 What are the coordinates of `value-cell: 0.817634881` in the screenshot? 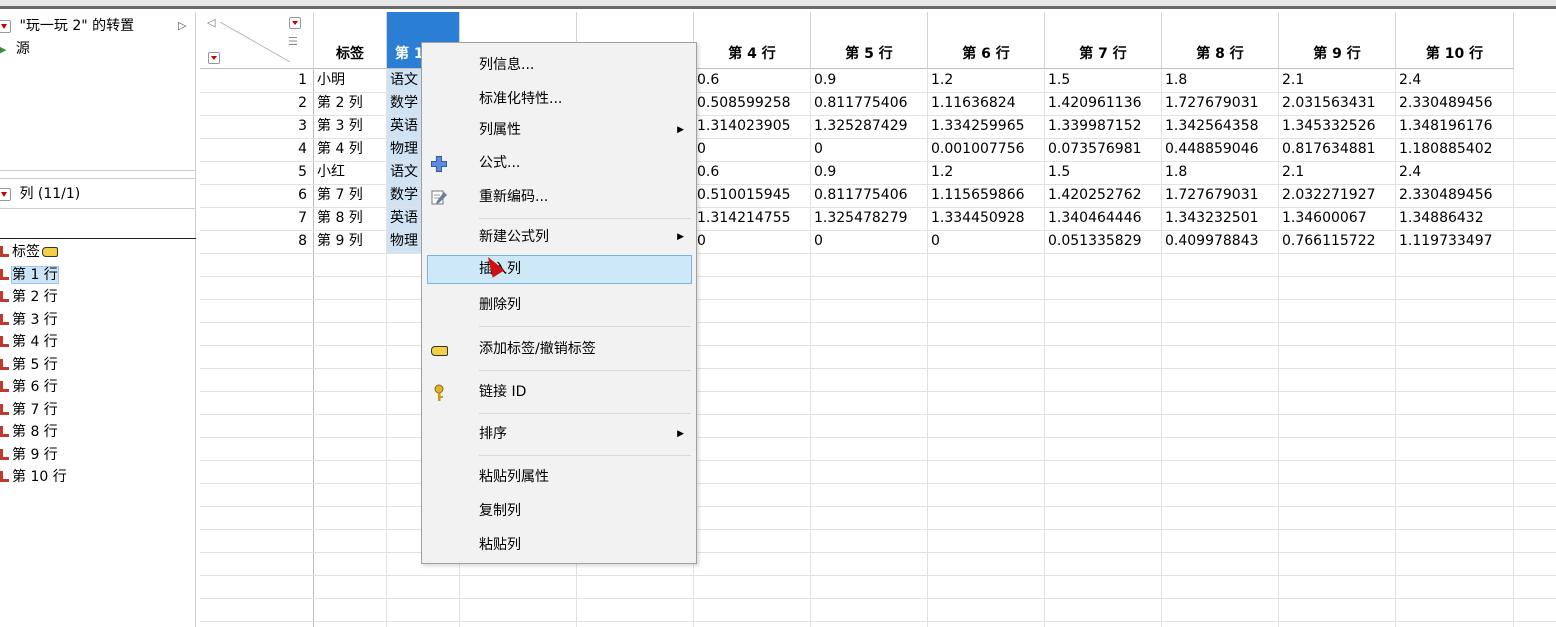 It's located at (1337, 149).